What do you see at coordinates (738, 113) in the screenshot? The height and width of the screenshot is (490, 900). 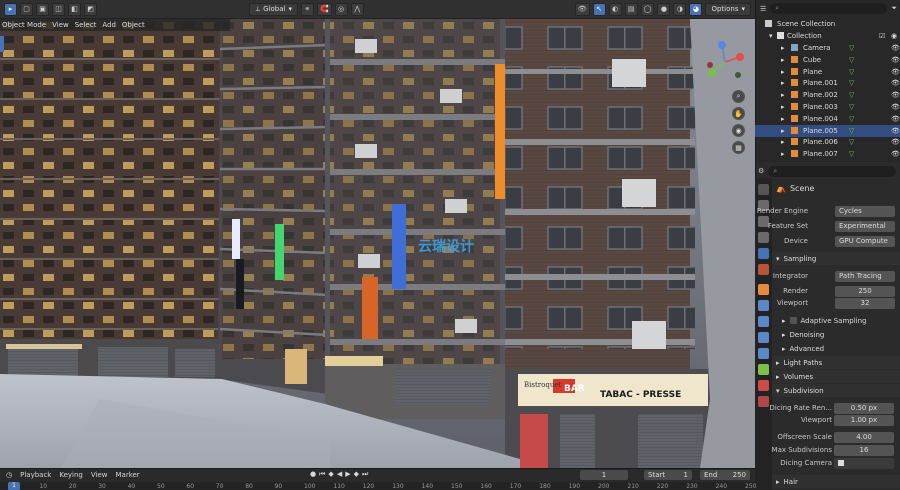 I see `pan-icon: ✋` at bounding box center [738, 113].